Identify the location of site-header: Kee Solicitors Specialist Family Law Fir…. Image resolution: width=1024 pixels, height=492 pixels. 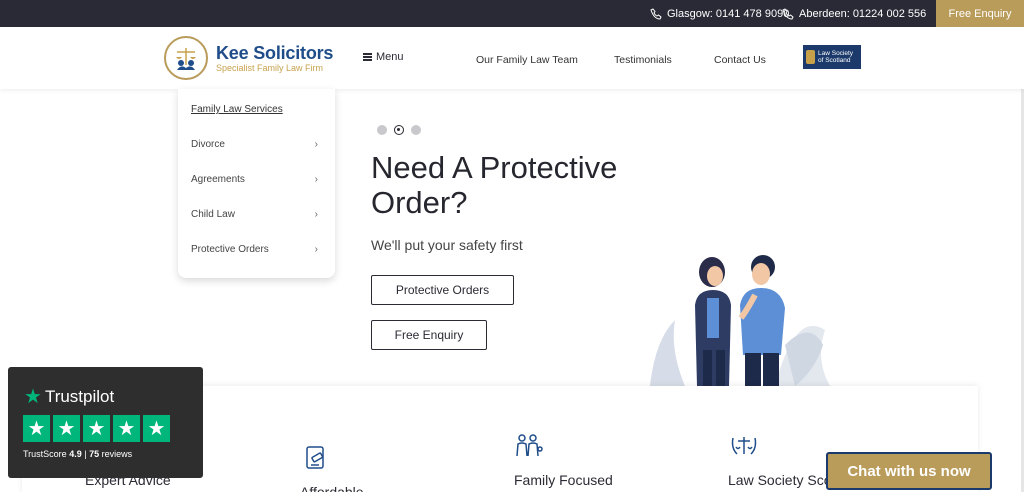
(512, 58).